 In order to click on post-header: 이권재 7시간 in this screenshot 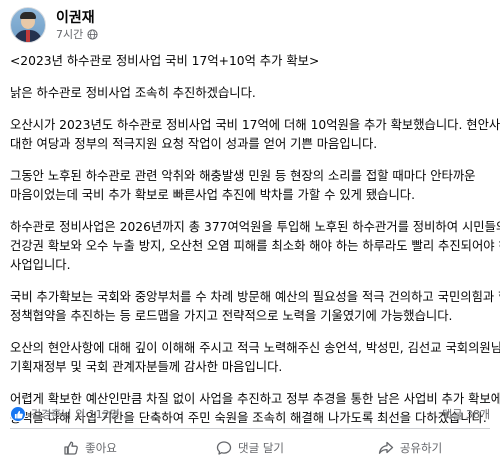, I will do `click(54, 25)`.